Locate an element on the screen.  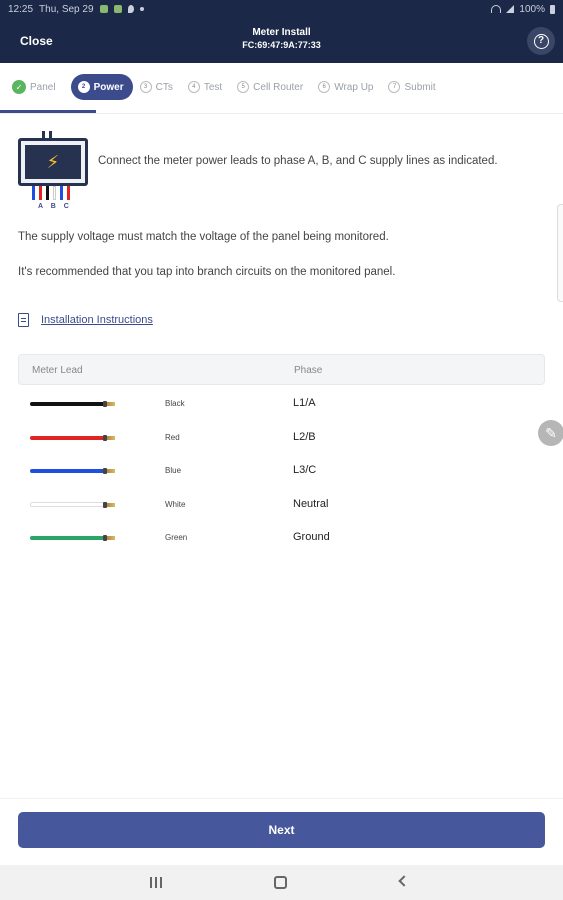
step-label: CTs is located at coordinates (164, 87).